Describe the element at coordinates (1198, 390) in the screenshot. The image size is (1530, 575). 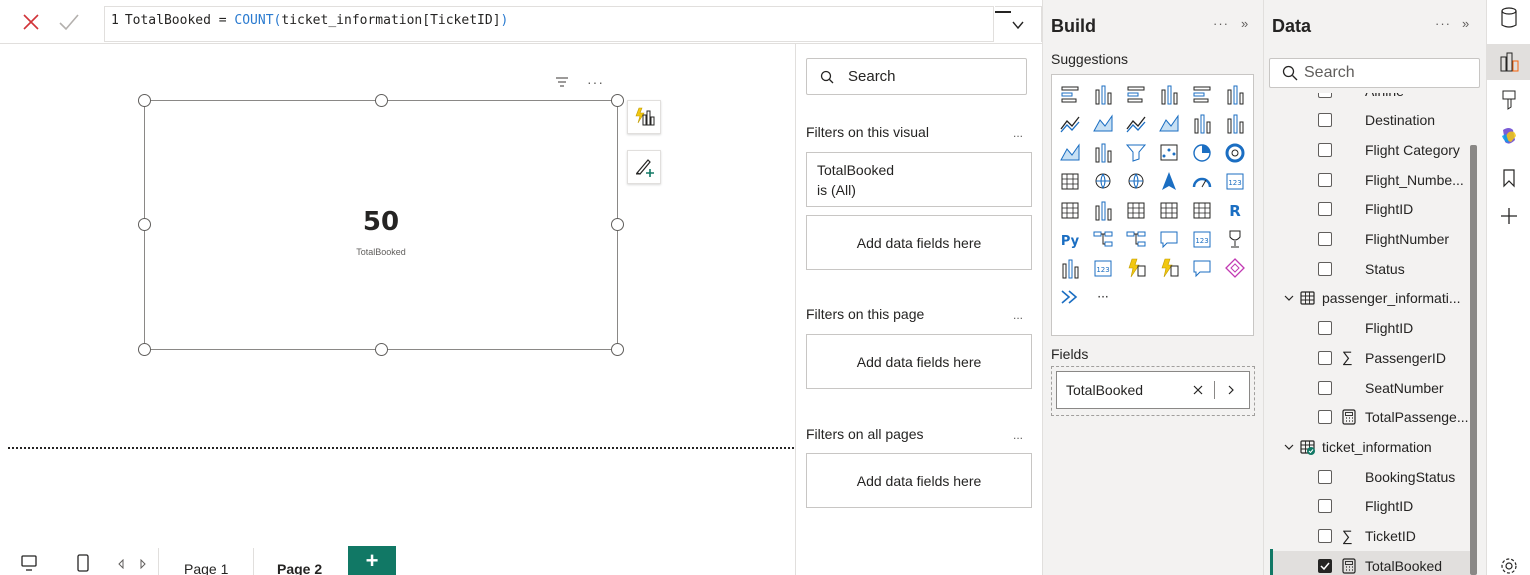
I see `remove-field-icon` at that location.